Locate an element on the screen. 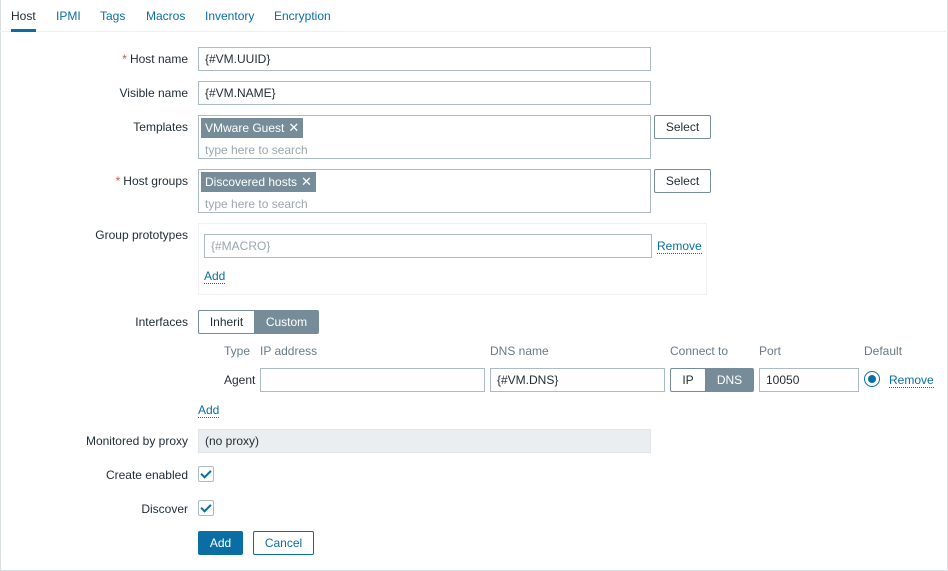 This screenshot has height=571, width=948. group-prototype-input: {#MACRO} is located at coordinates (428, 246).